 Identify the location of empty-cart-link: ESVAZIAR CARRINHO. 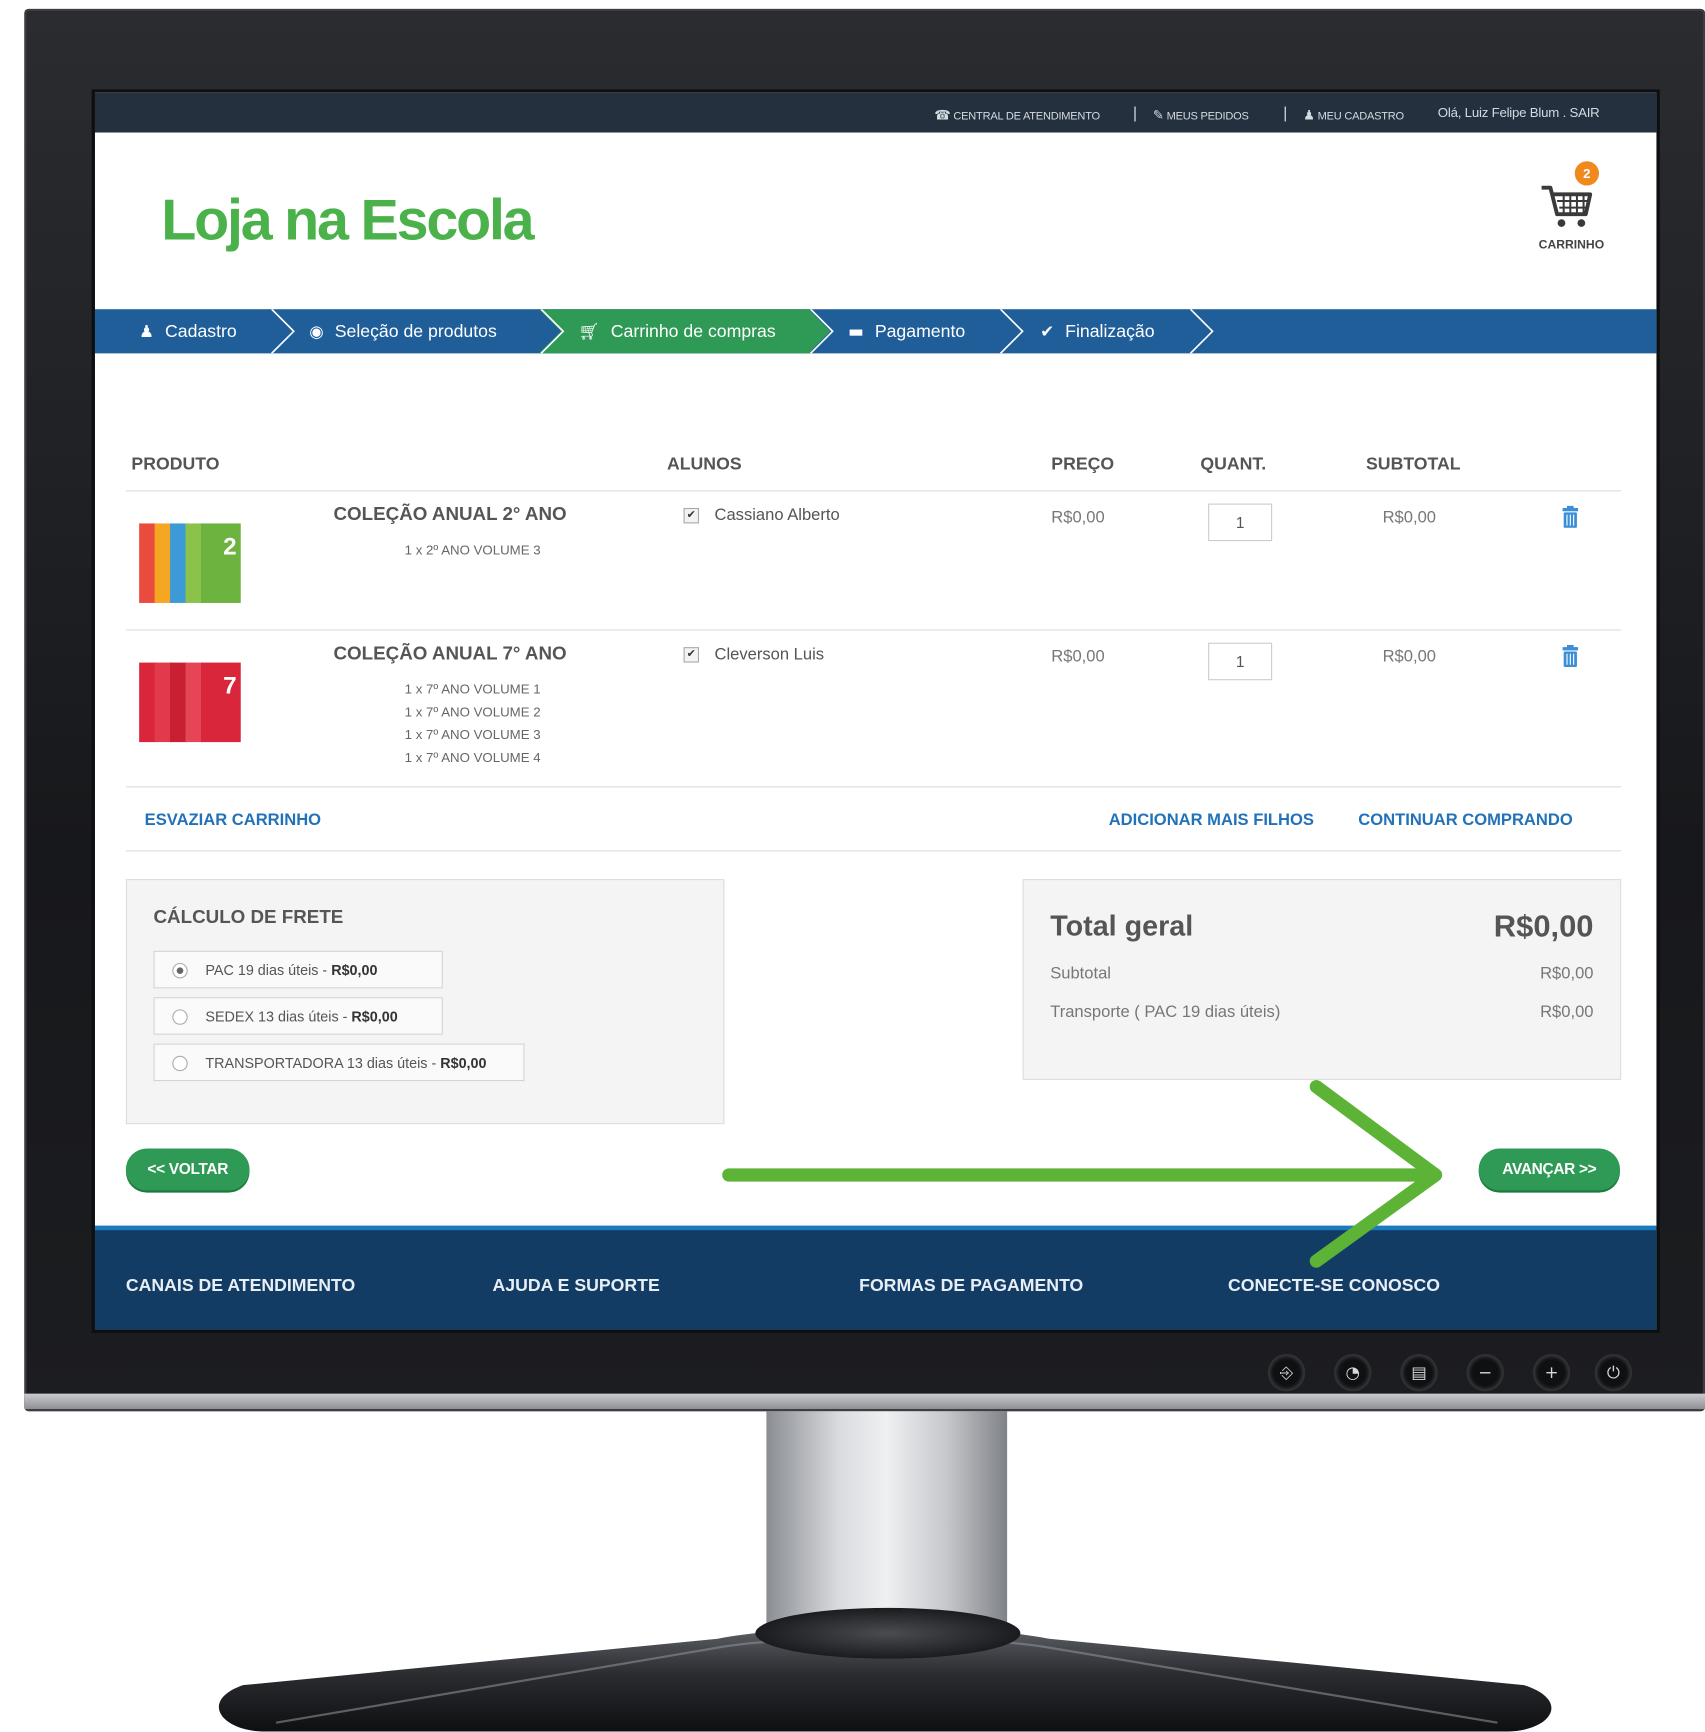
(233, 820).